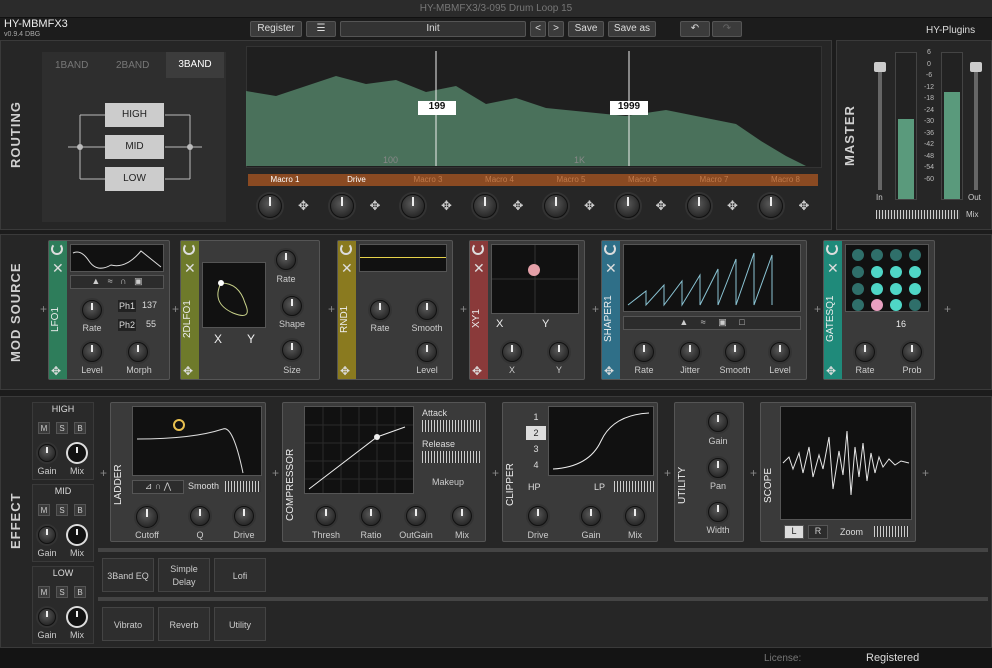 This screenshot has height=668, width=992. What do you see at coordinates (832, 249) in the screenshot?
I see `gatesq1-power-icon` at bounding box center [832, 249].